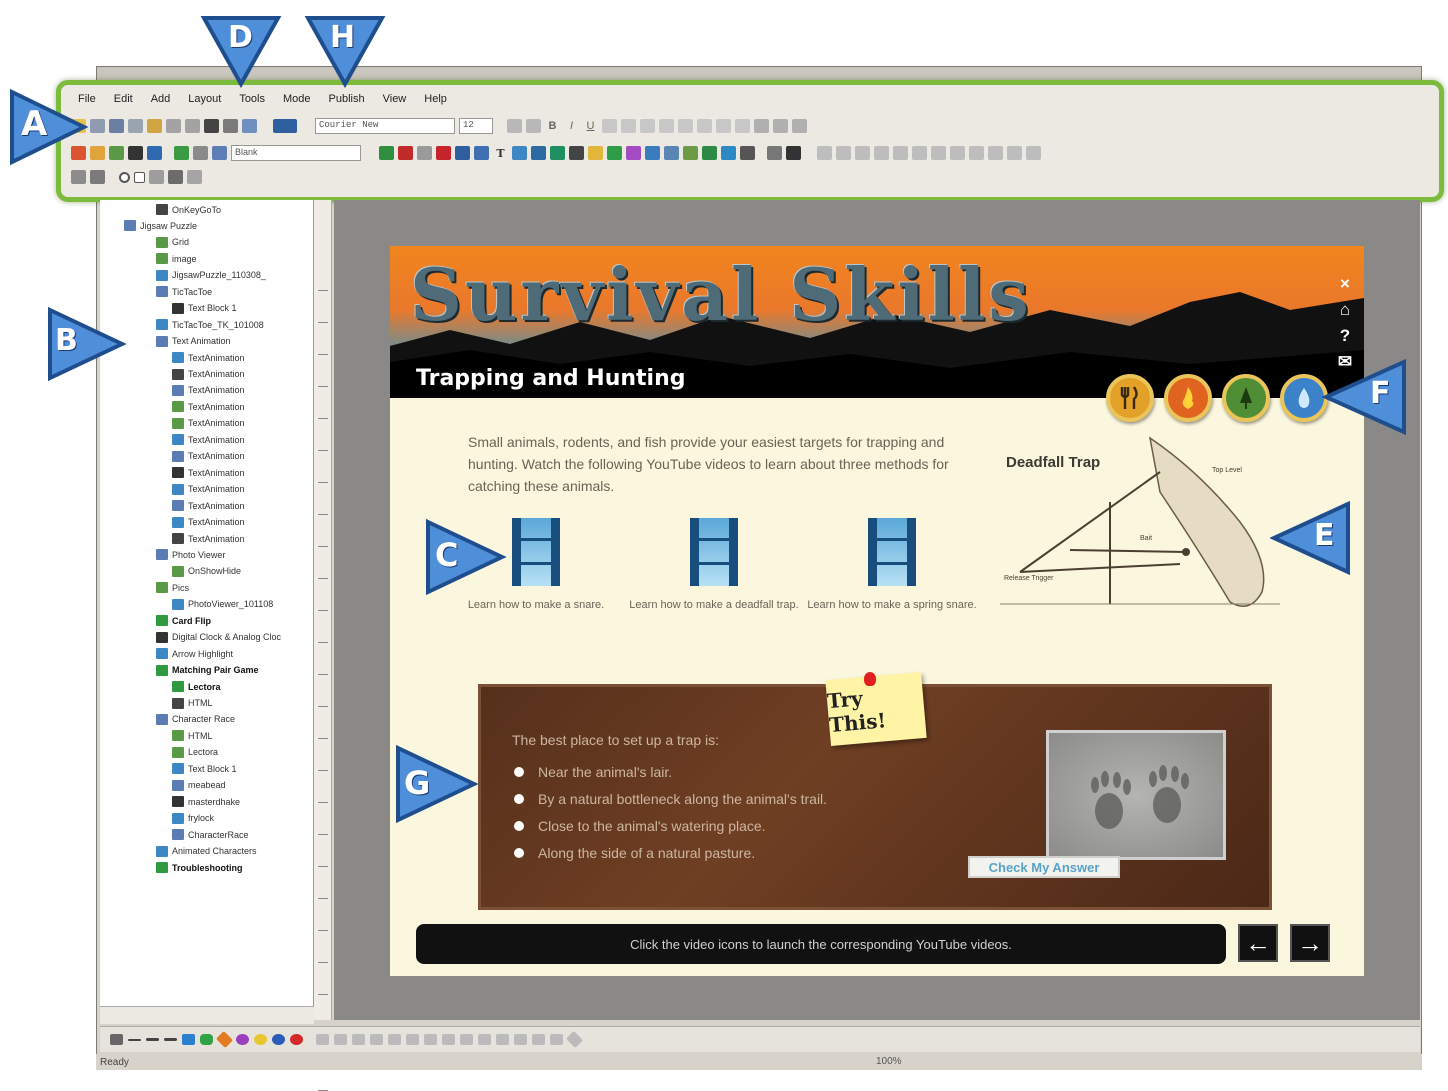  I want to click on star-shape-icon, so click(574, 1039).